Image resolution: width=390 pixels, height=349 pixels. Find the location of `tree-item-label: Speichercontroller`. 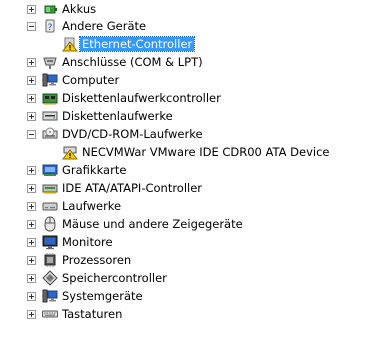

tree-item-label: Speichercontroller is located at coordinates (114, 278).